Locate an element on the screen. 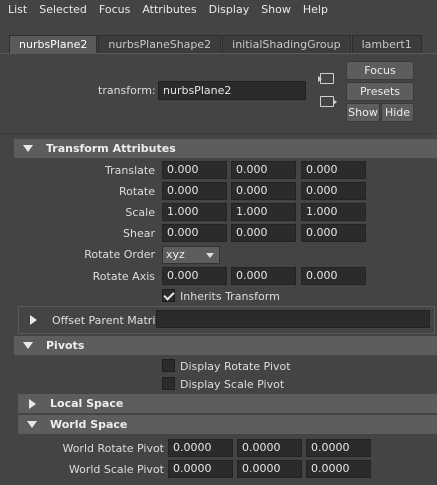  world-rotate-pivot-label: World Rotate Pivot is located at coordinates (113, 448).